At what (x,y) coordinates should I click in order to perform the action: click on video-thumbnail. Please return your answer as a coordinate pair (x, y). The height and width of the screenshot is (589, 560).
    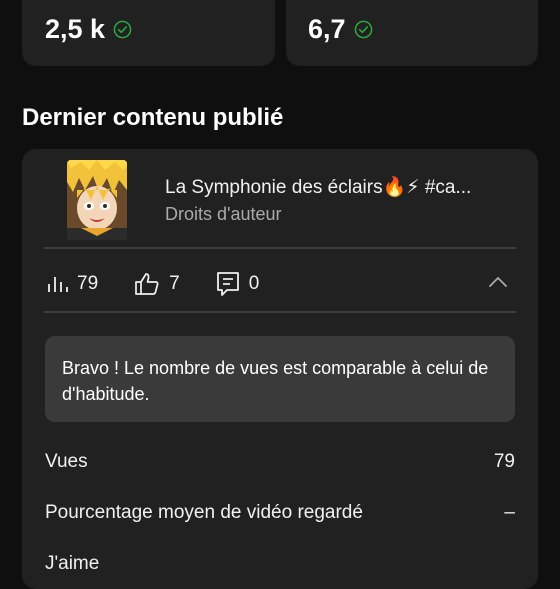
    Looking at the image, I should click on (97, 200).